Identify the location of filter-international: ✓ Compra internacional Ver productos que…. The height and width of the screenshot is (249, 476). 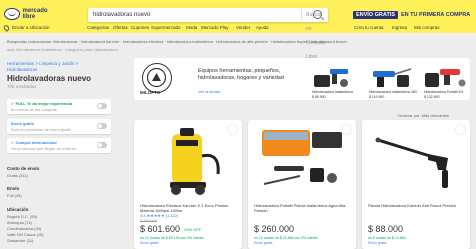
(59, 145).